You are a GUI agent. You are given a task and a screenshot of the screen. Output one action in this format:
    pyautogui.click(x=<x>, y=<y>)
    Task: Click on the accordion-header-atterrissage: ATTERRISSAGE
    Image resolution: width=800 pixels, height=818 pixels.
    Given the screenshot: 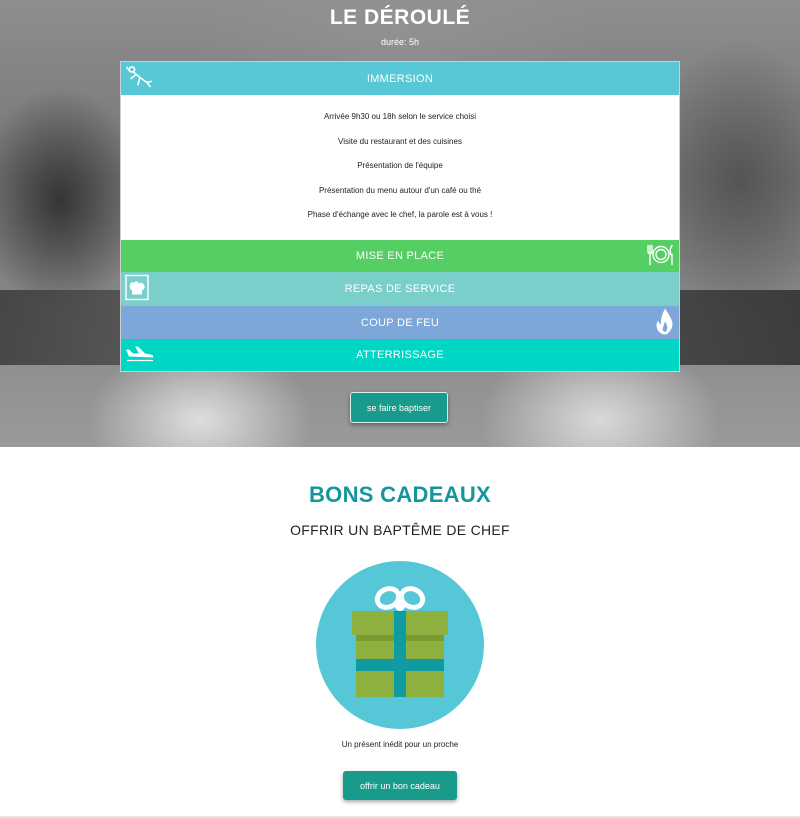 What is the action you would take?
    pyautogui.click(x=400, y=355)
    